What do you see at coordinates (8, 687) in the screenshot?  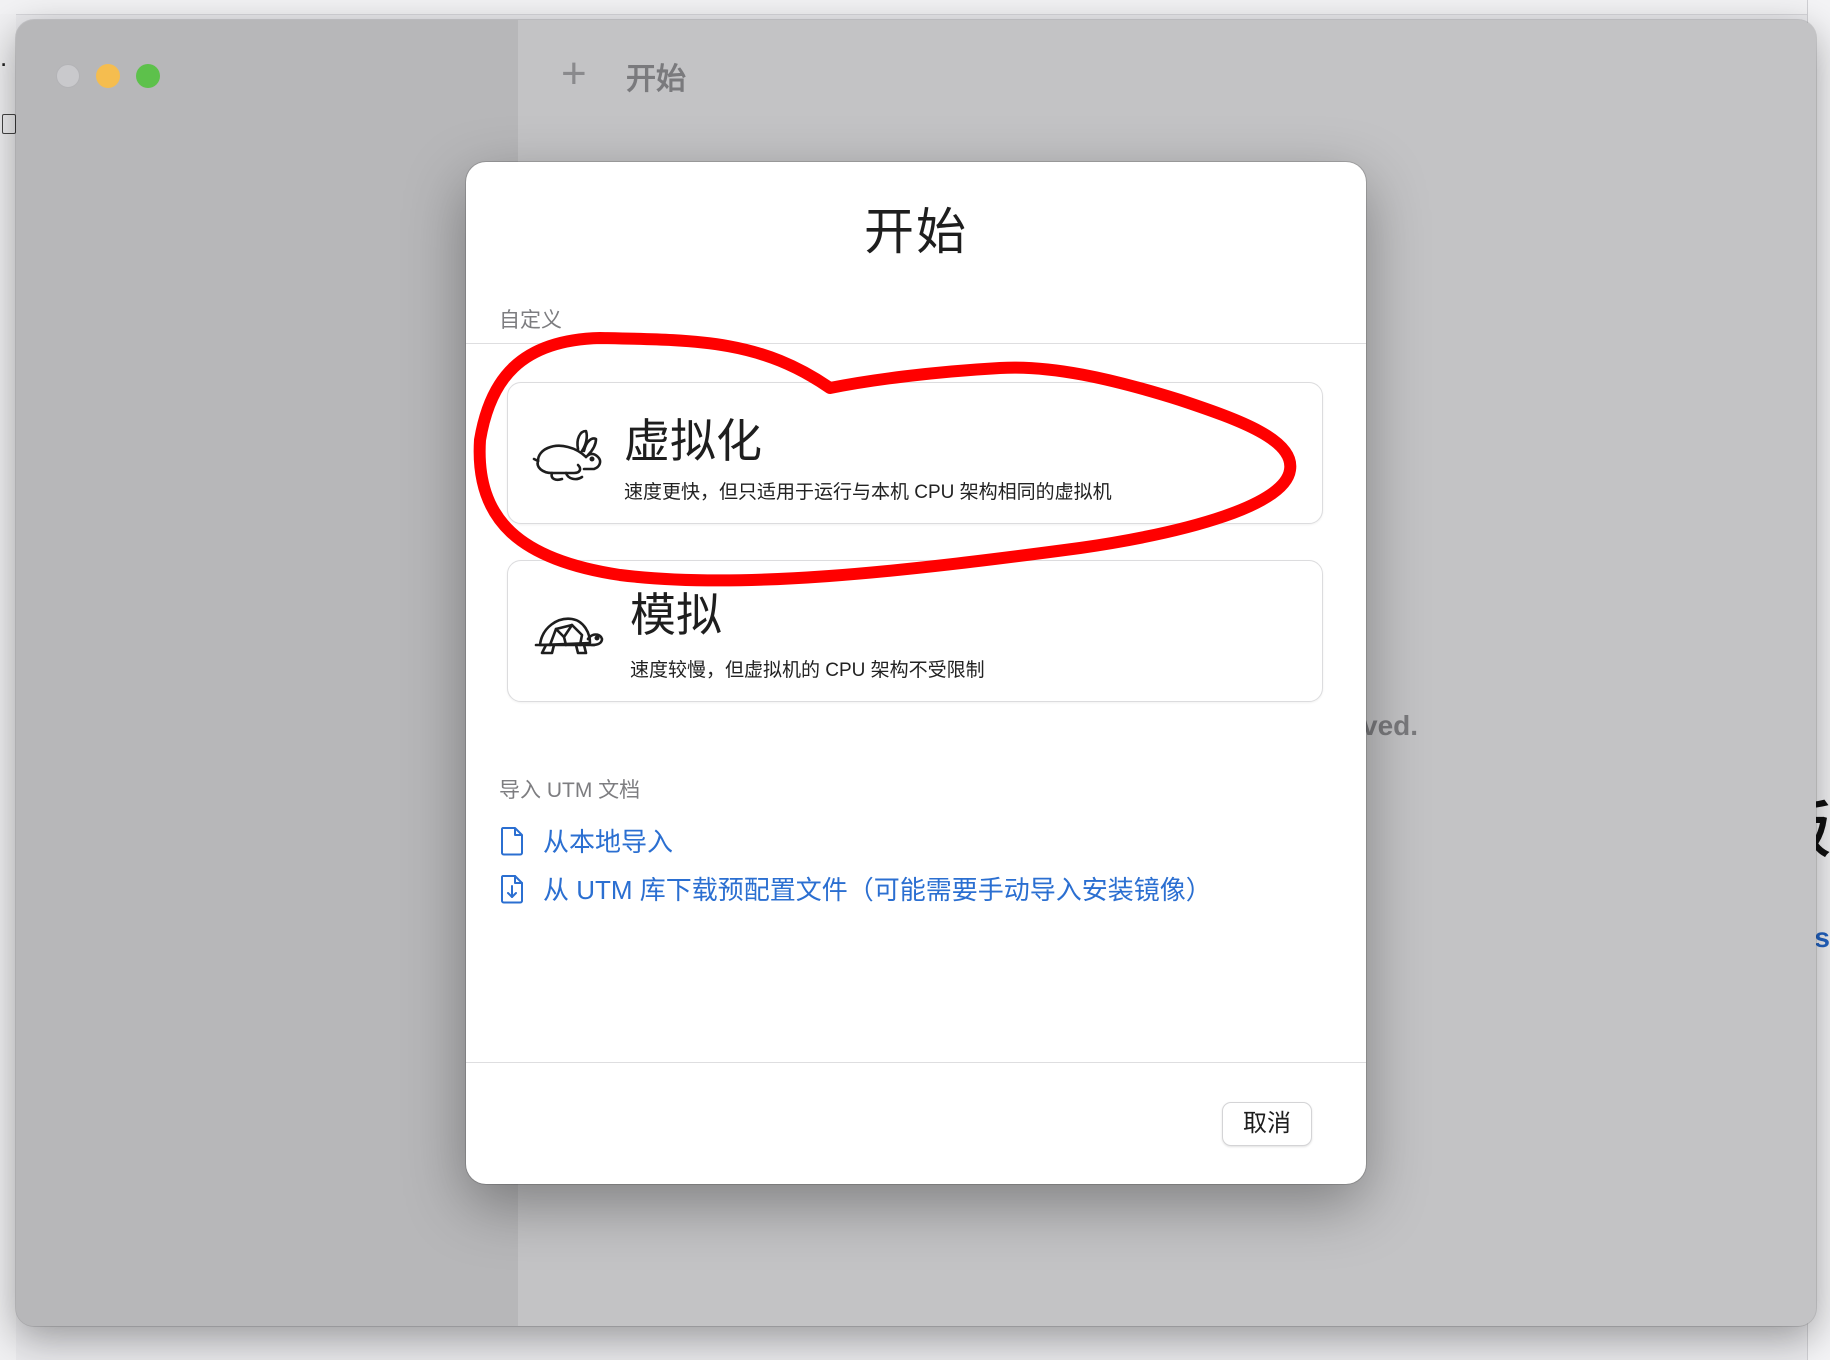 I see `background-window-left: .` at bounding box center [8, 687].